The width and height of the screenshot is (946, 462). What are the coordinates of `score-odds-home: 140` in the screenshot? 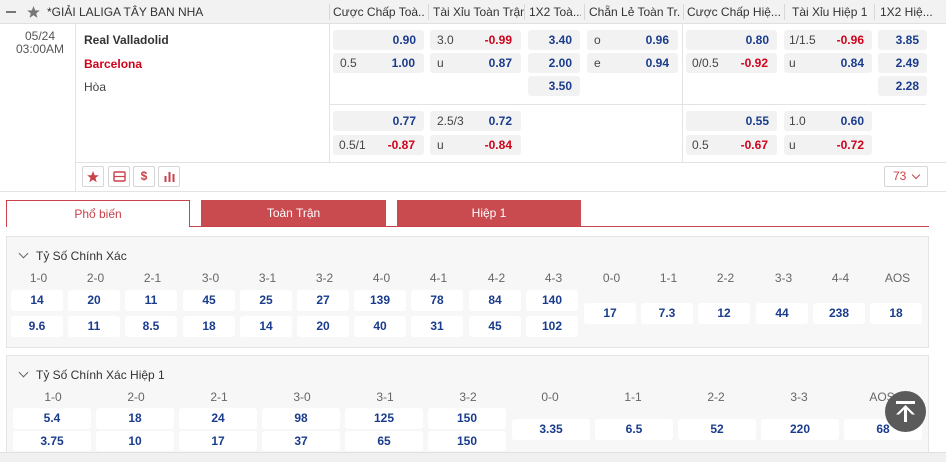 It's located at (552, 300).